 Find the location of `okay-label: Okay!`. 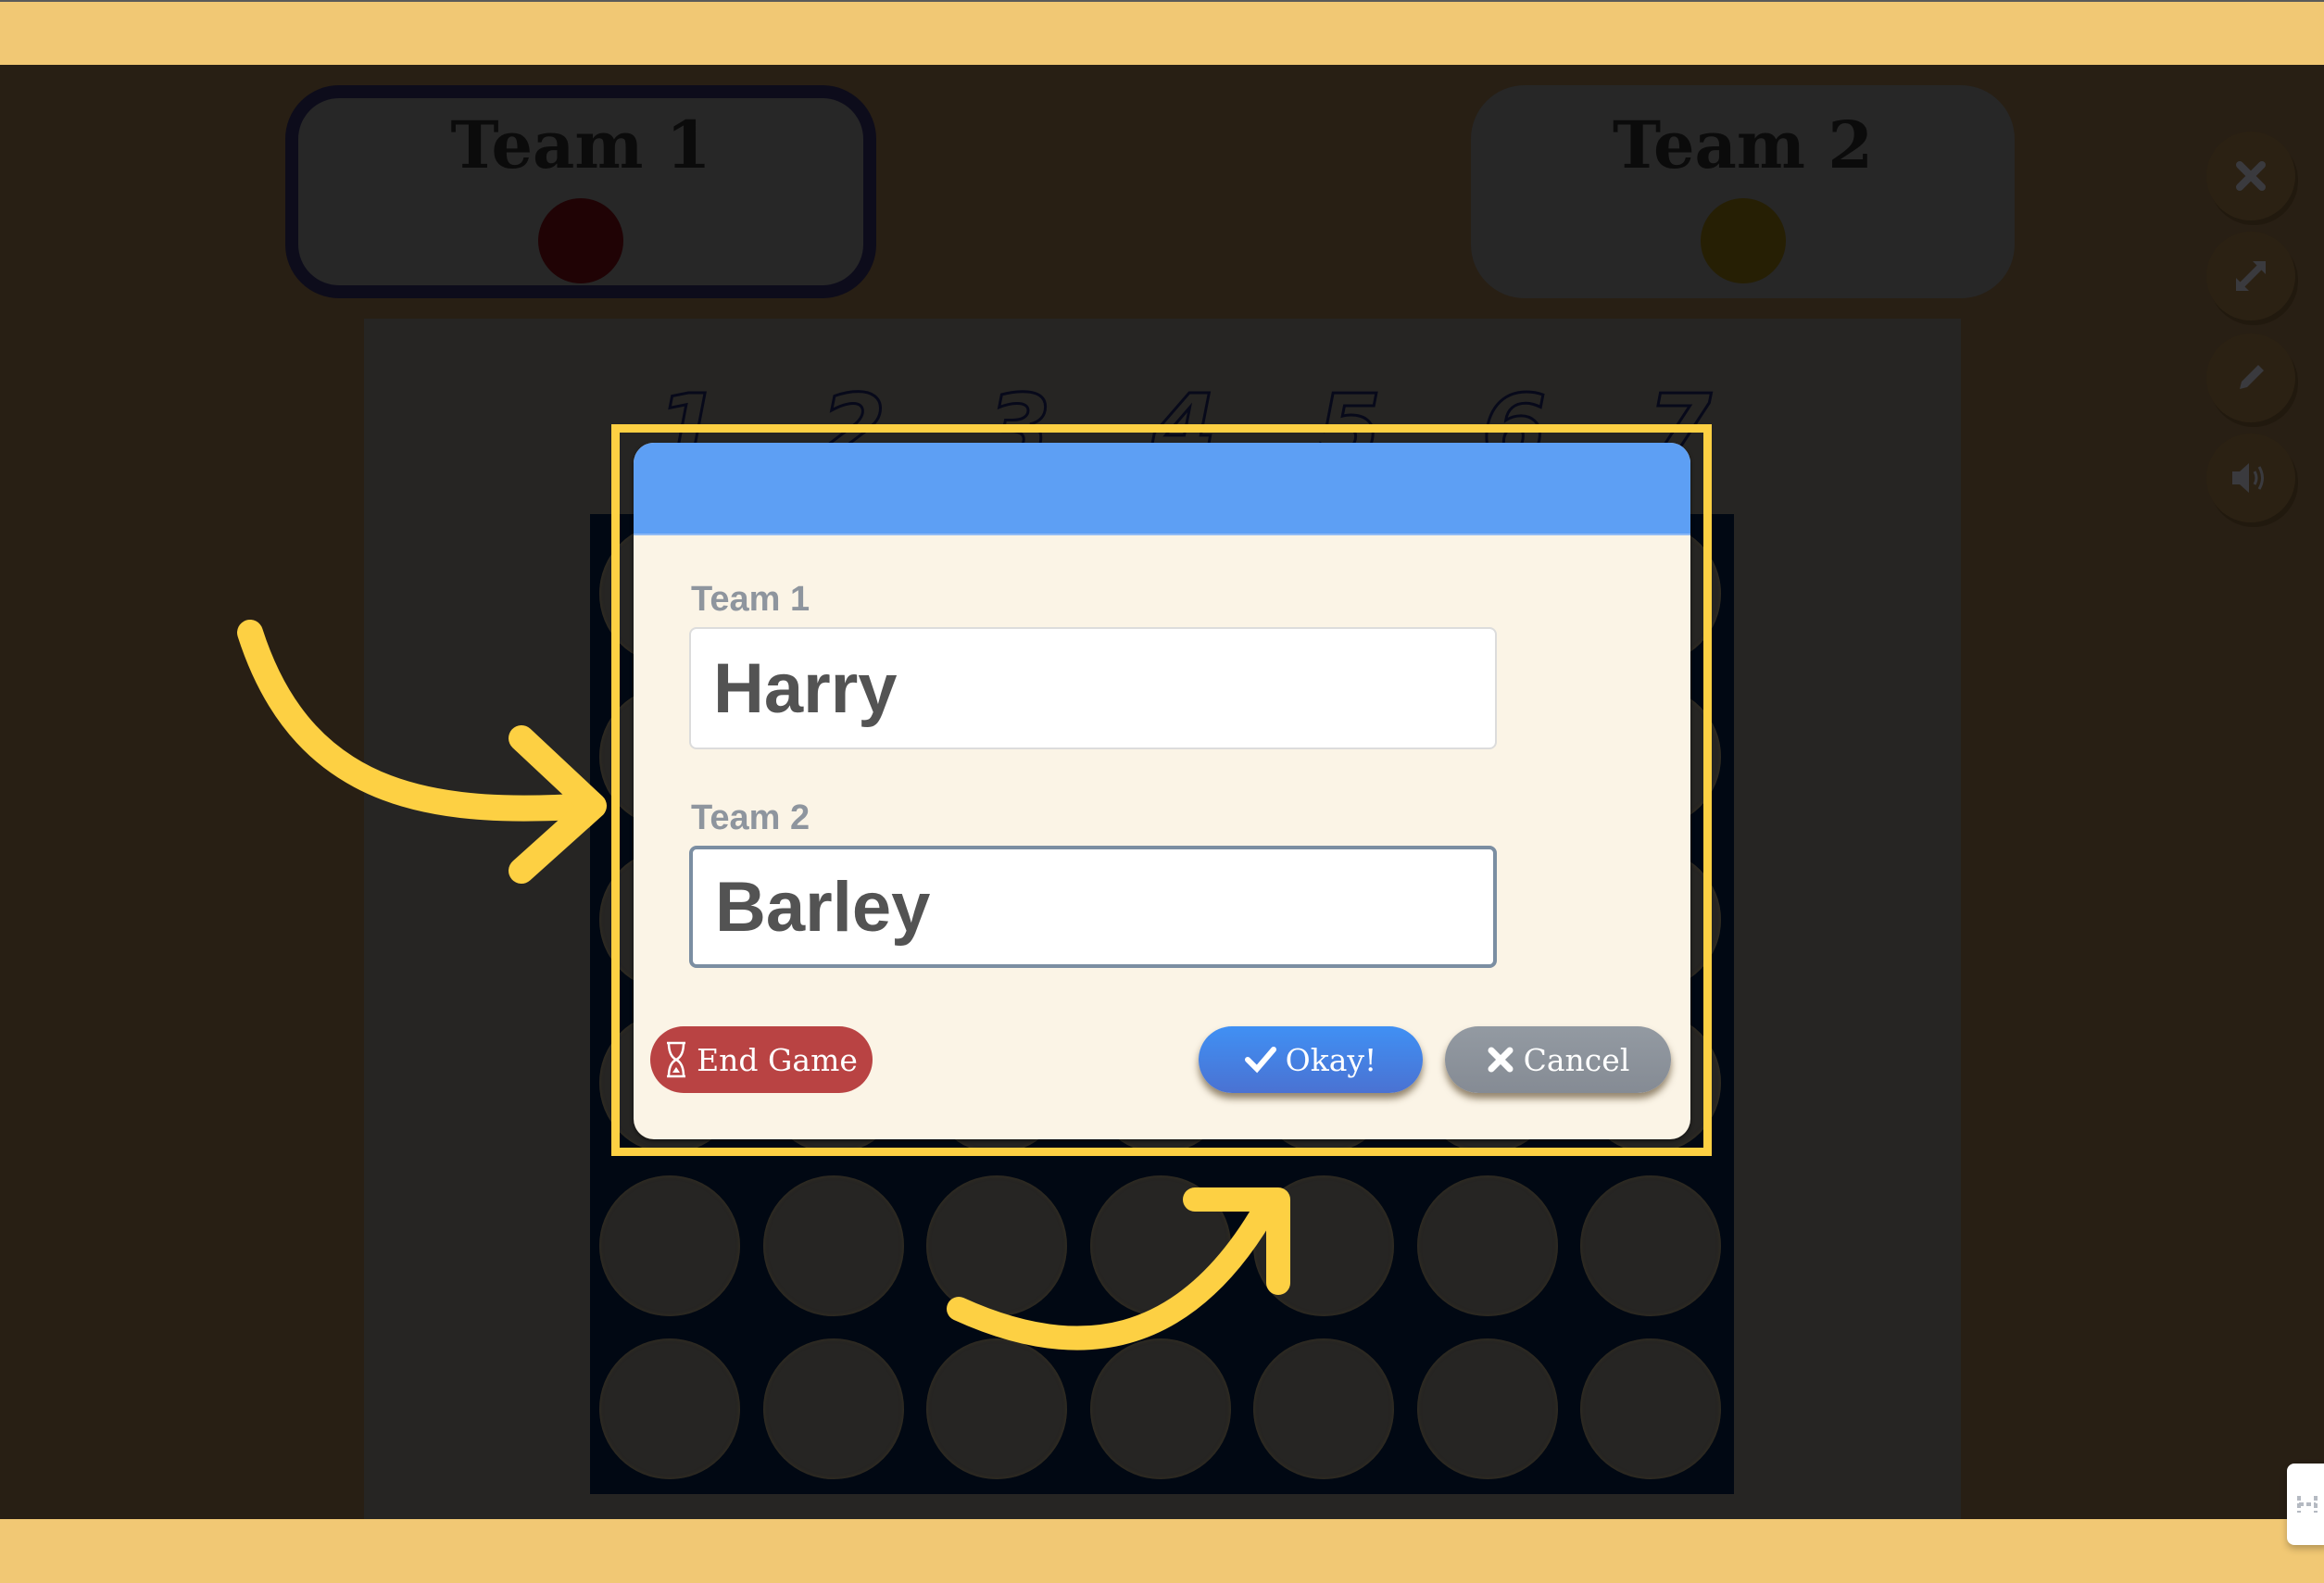

okay-label: Okay! is located at coordinates (1331, 1059).